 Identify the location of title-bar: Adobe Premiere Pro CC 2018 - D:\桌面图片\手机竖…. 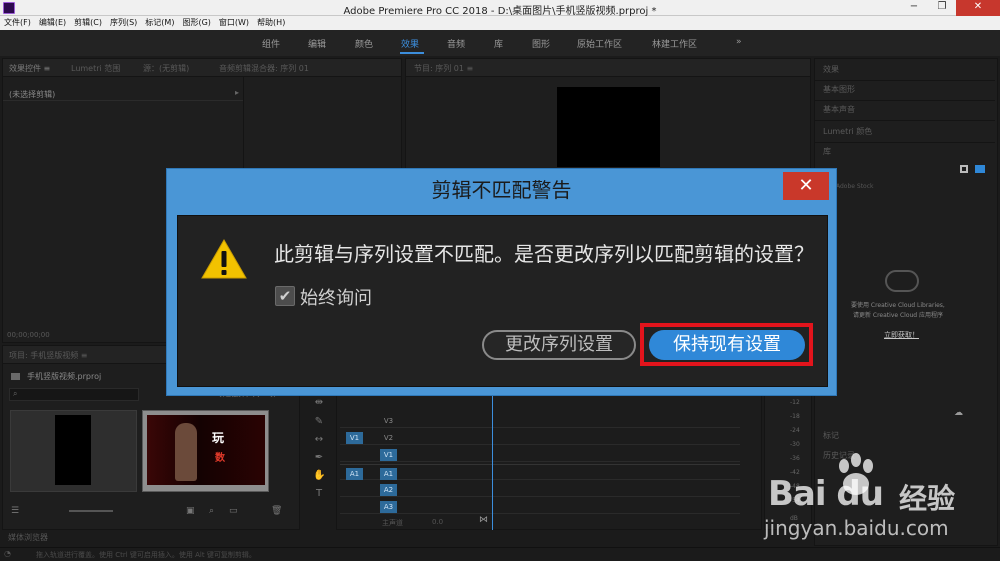
(500, 8).